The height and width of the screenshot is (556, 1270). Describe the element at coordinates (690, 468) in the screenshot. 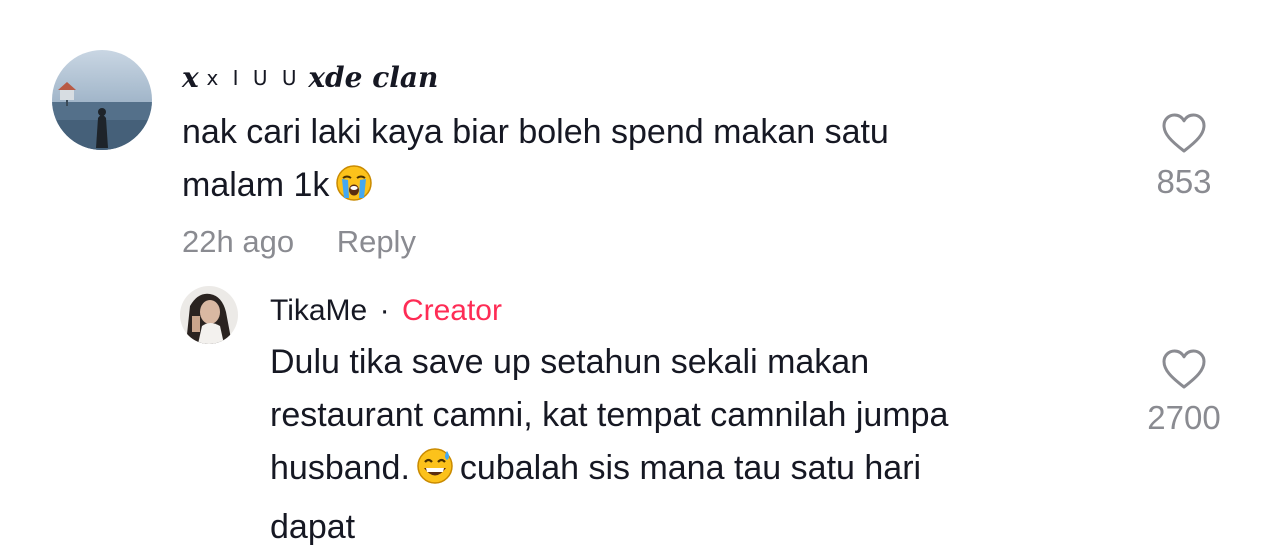

I see `reply-text-fragment: cubalah sis mana tau satu hari` at that location.